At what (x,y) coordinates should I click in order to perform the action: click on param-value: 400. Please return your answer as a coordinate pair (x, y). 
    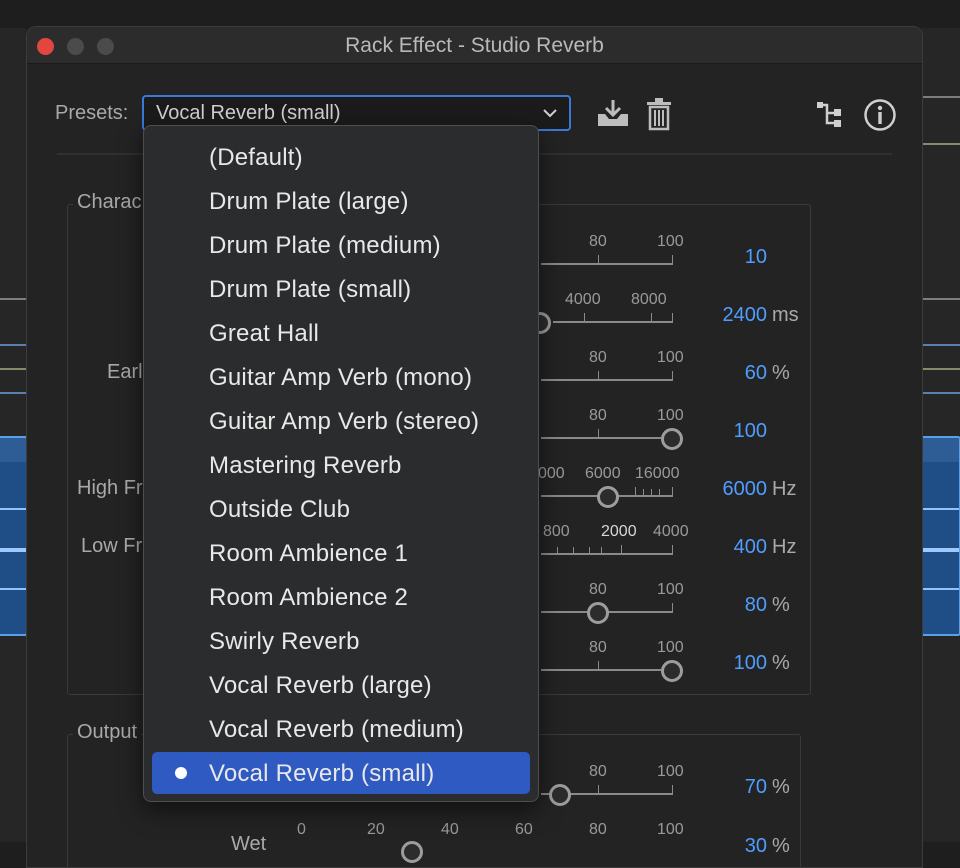
    Looking at the image, I should click on (732, 547).